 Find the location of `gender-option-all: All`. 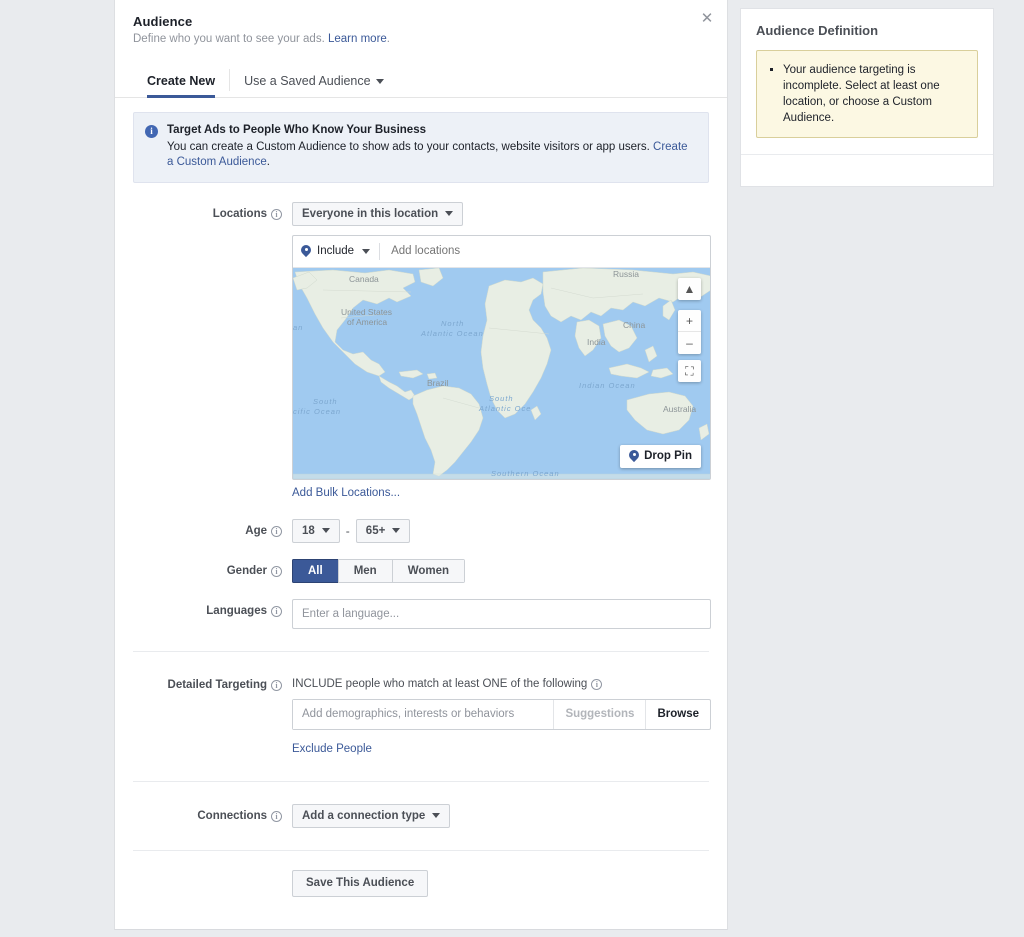

gender-option-all: All is located at coordinates (315, 570).